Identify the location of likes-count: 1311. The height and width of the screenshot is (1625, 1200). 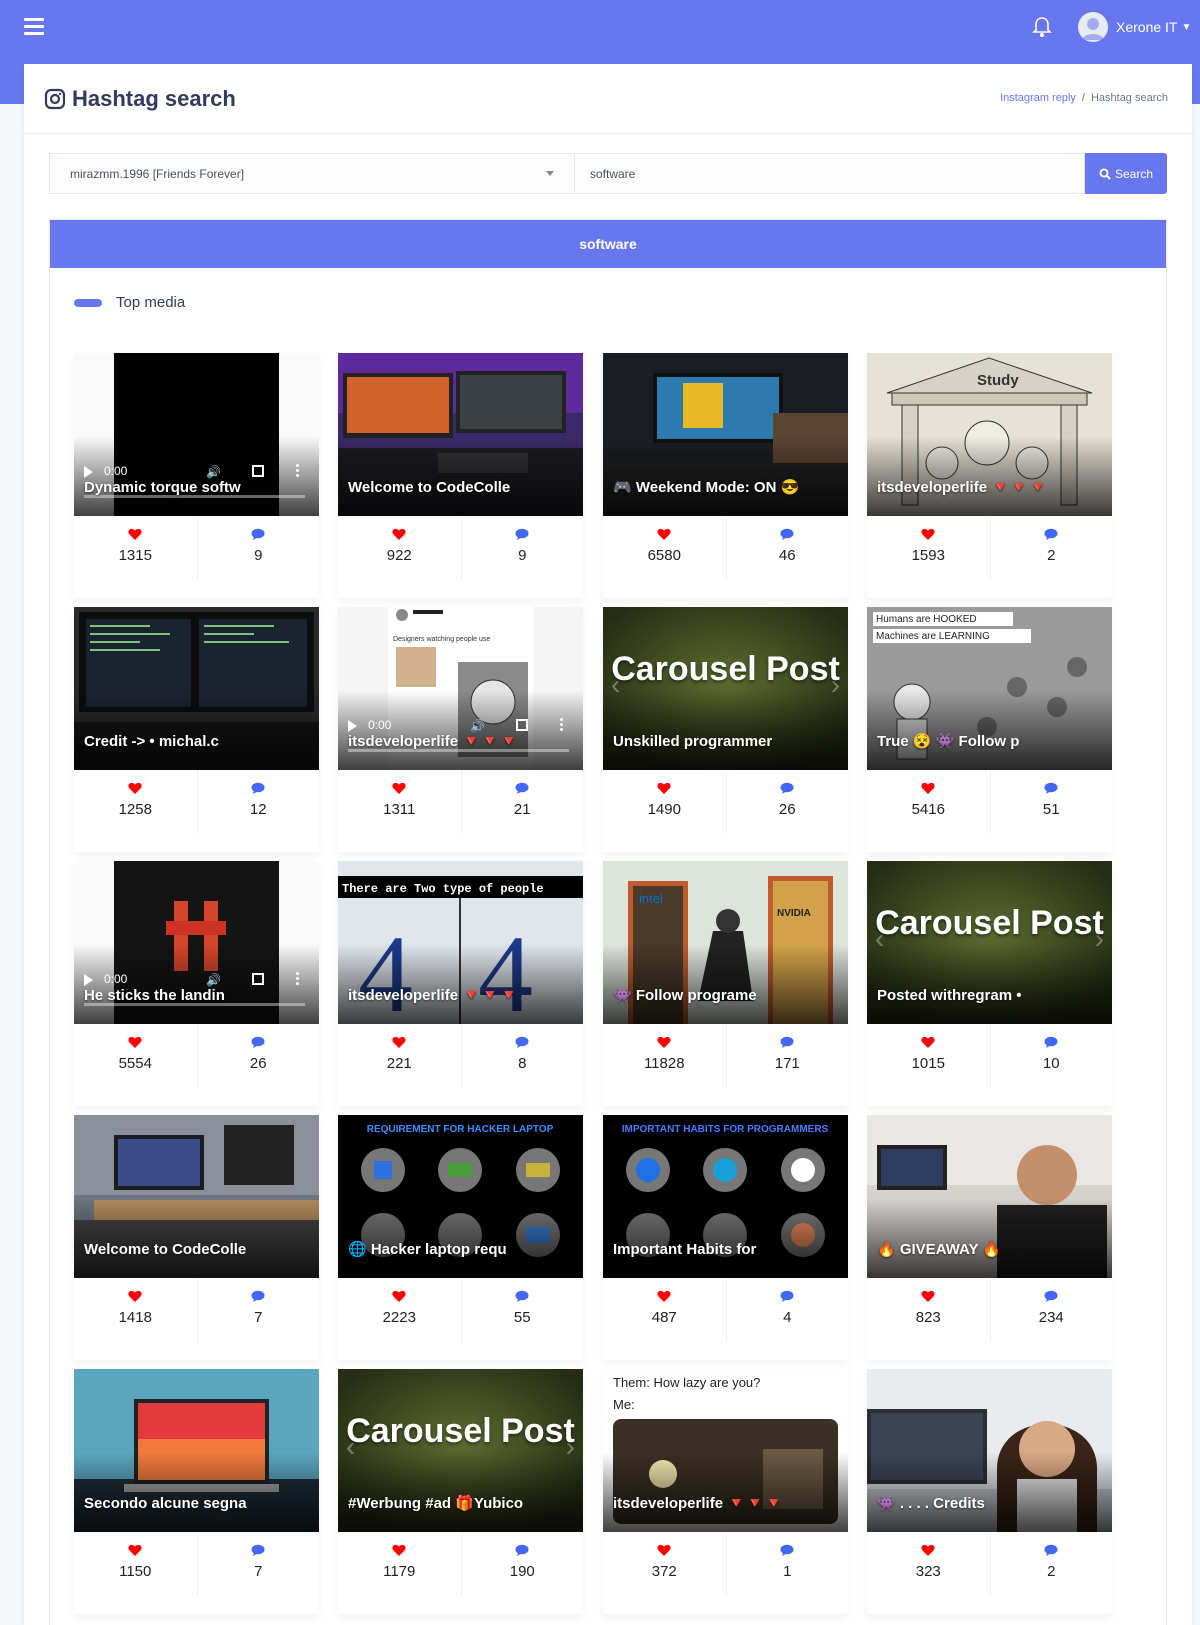
(399, 809).